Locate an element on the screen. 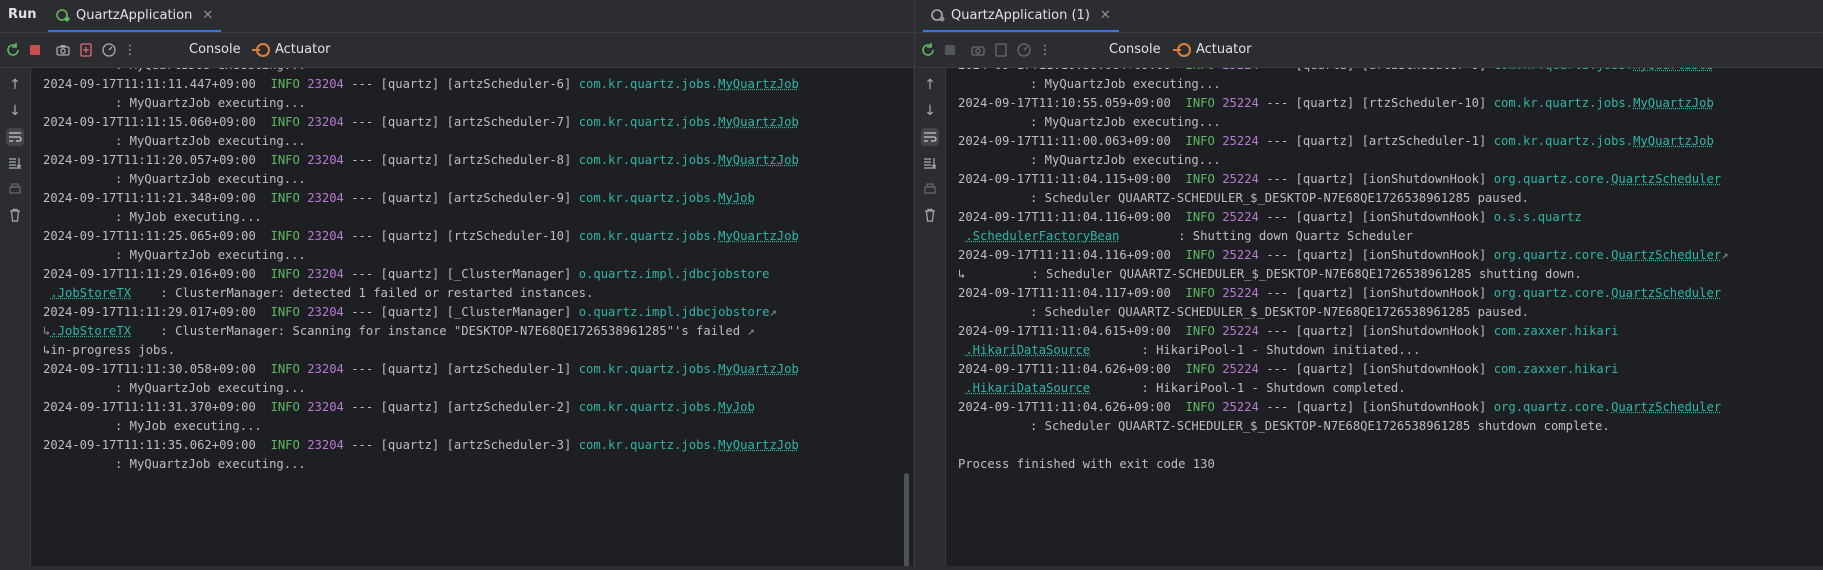 This screenshot has width=1823, height=570. log-logger-link: o.s.s.quartz is located at coordinates (1538, 217).